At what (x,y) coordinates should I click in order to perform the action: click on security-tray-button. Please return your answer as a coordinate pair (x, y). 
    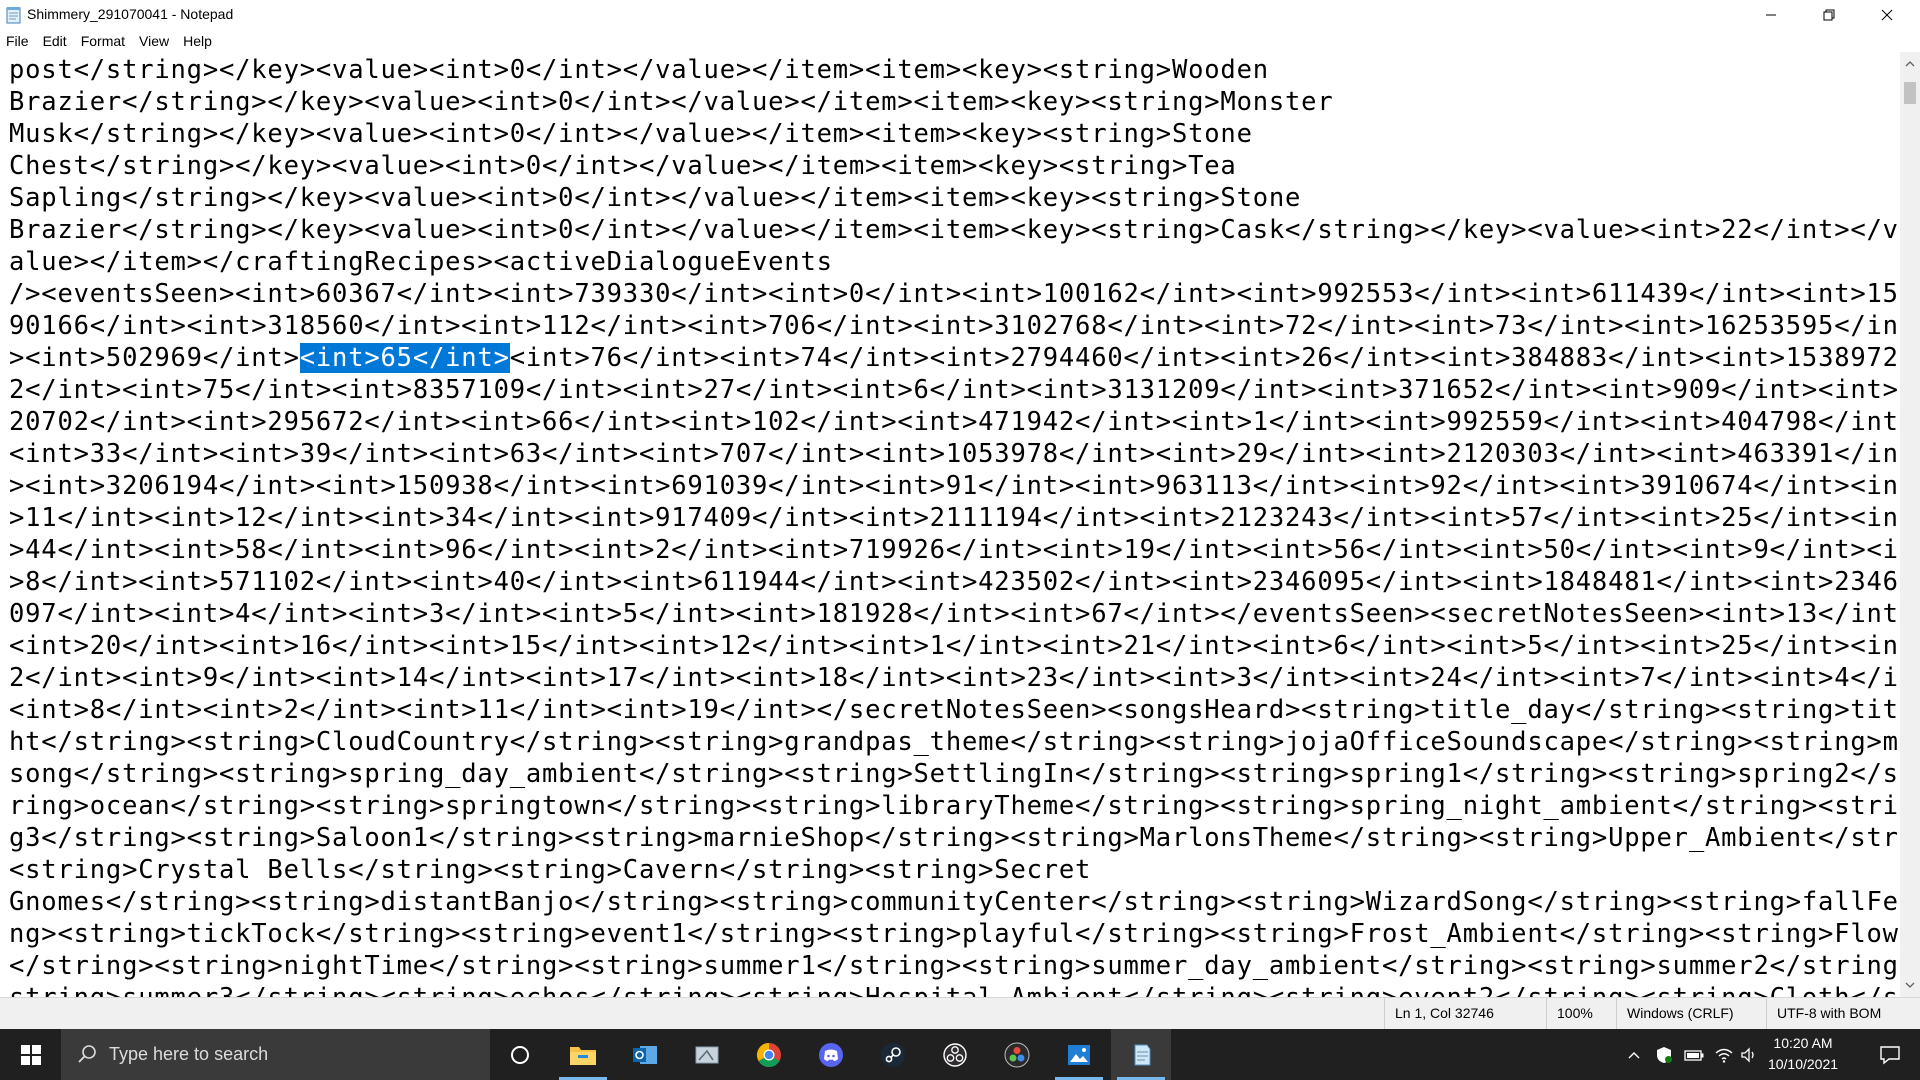
    Looking at the image, I should click on (1664, 1054).